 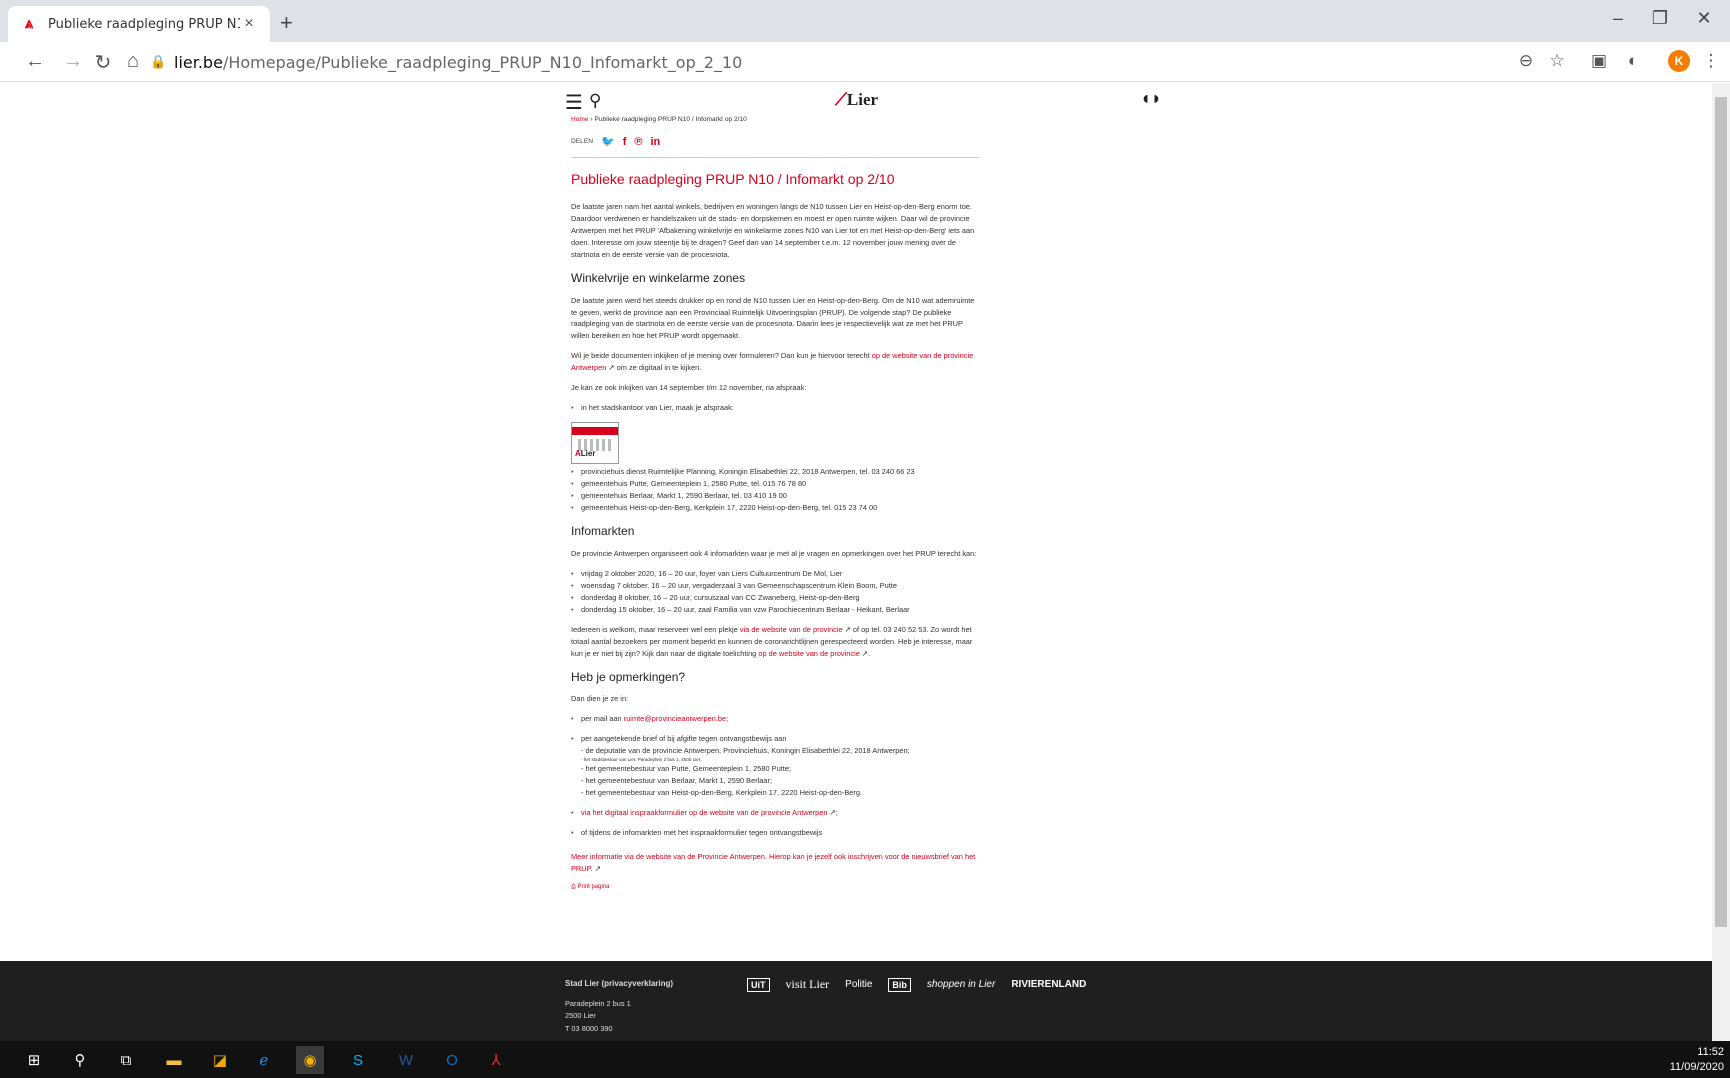 What do you see at coordinates (496, 1060) in the screenshot?
I see `acrobat-icon: ⅄` at bounding box center [496, 1060].